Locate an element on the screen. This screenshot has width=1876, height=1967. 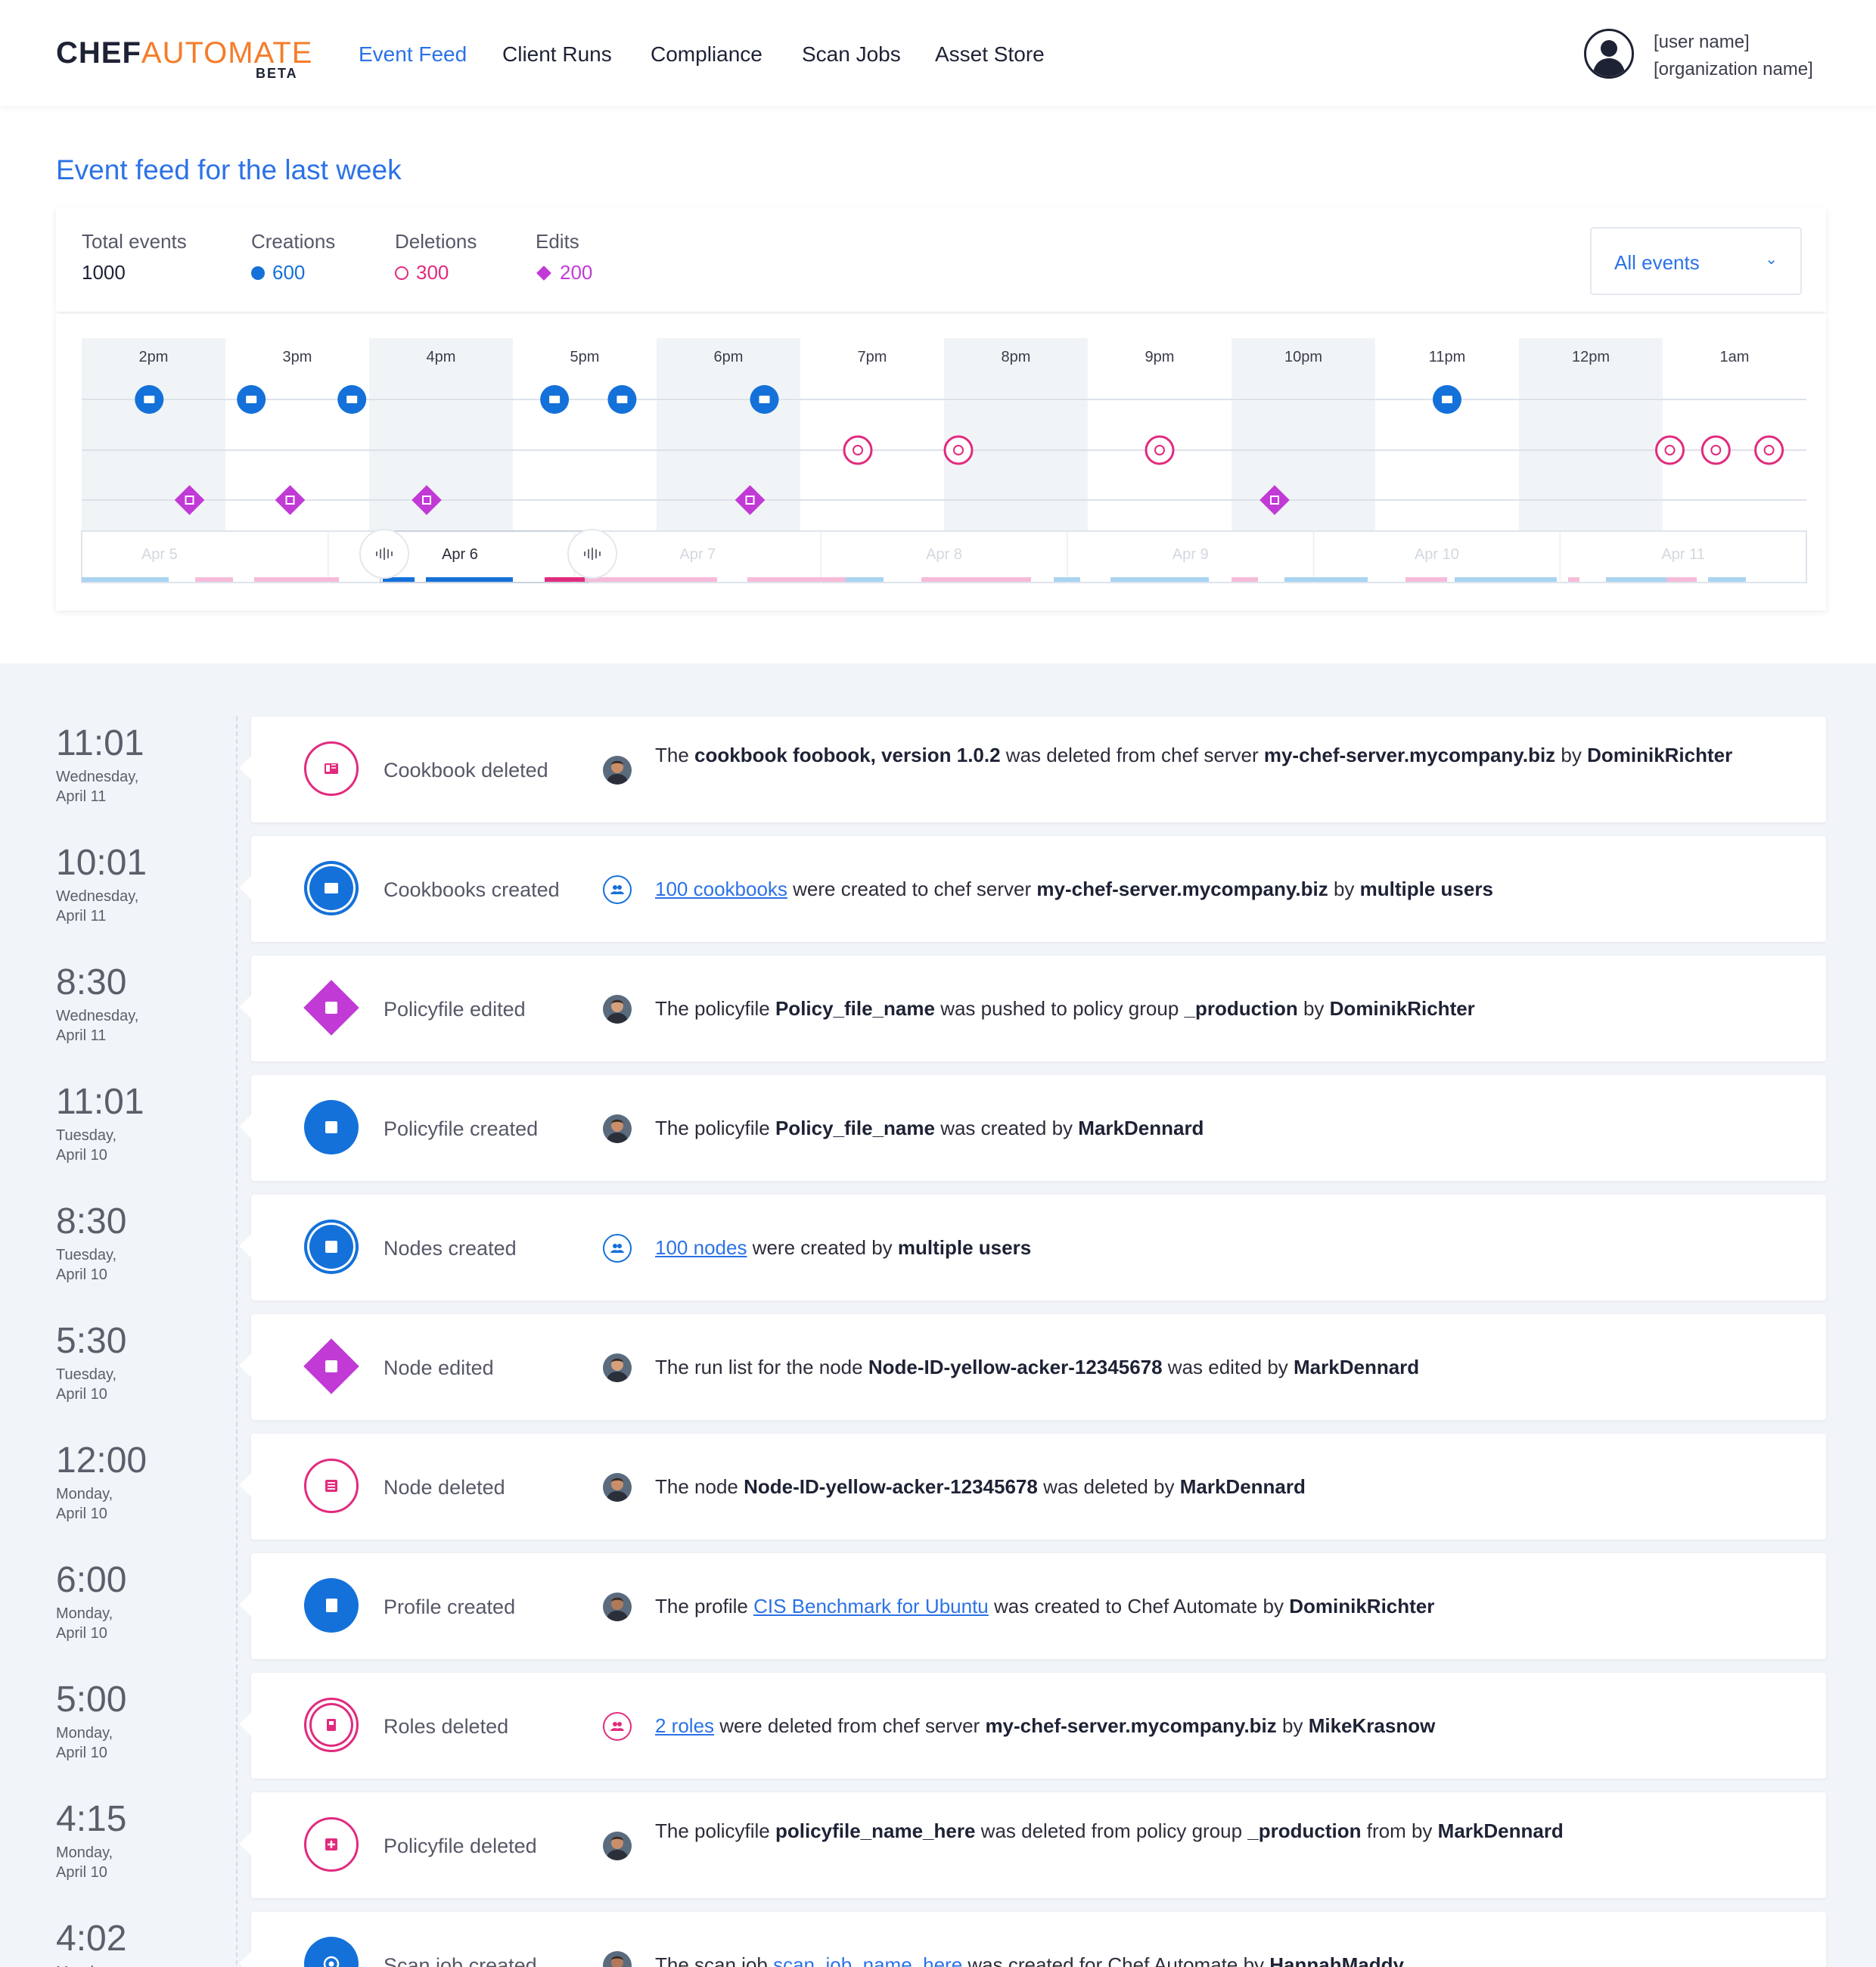
event-timestamp: 6:00 Monday, April 10 is located at coordinates (112, 1601).